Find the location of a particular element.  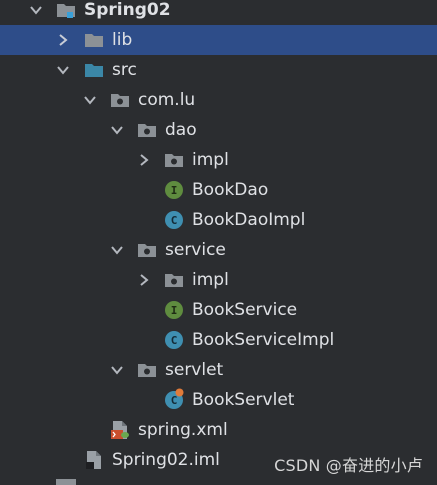

tree-row-bookservice: I BookService is located at coordinates (218, 310).